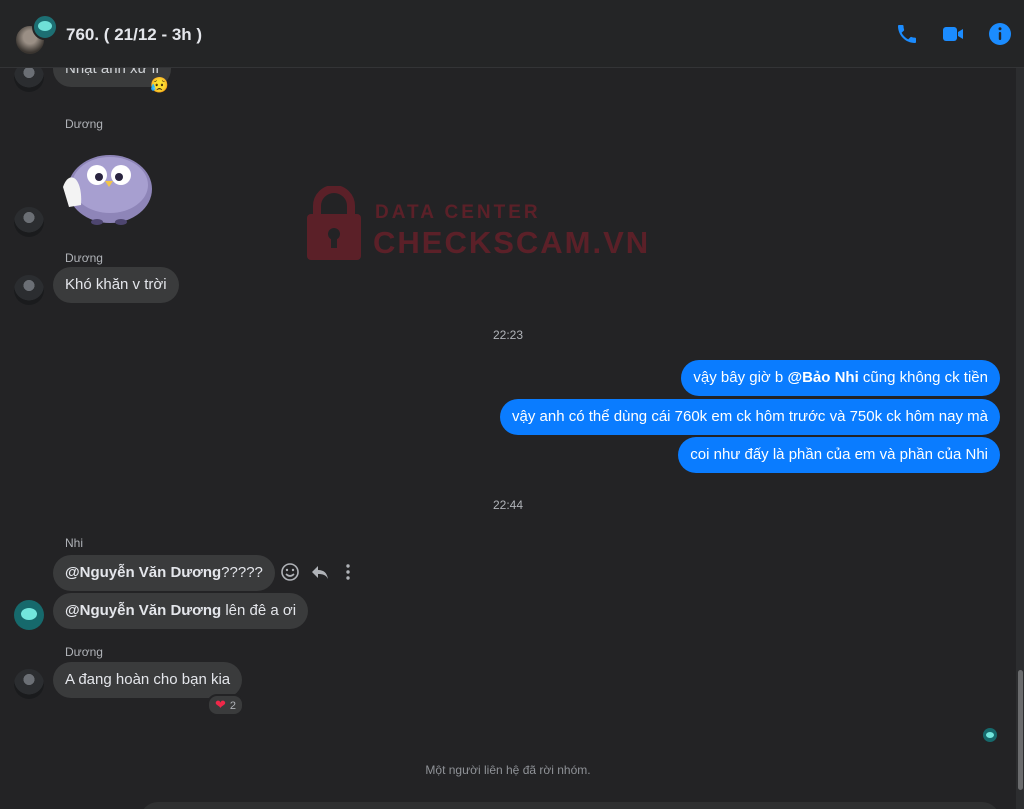 This screenshot has width=1024, height=809. I want to click on read-receipt-avatar, so click(990, 735).